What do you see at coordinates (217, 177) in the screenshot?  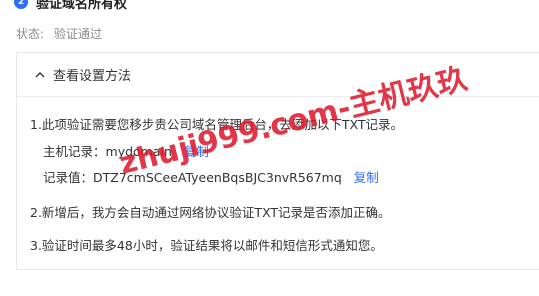 I see `record-value-text: DTZ7cmSCeeATyeenBqsBJC3nvR567mq` at bounding box center [217, 177].